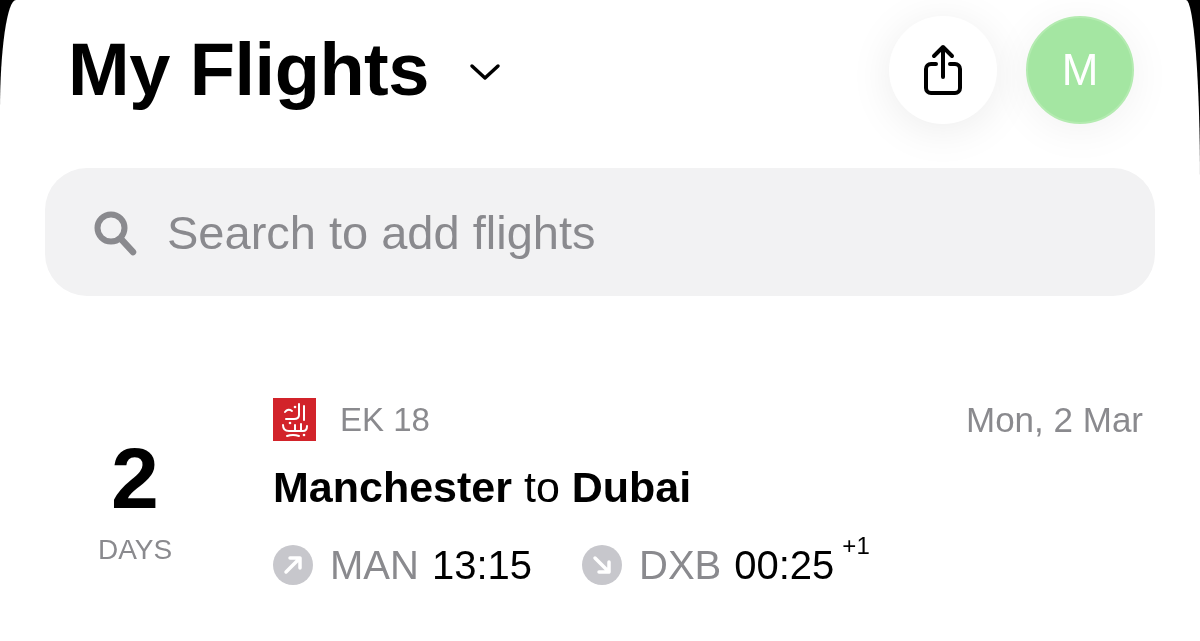  I want to click on countdown-number: 2, so click(135, 478).